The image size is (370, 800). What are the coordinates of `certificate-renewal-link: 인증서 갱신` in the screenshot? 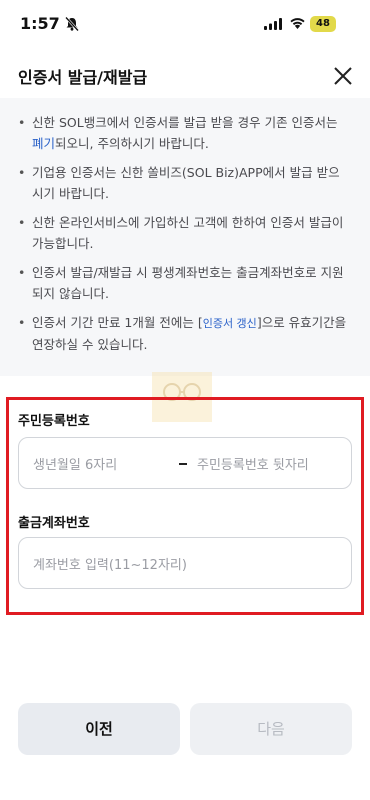 It's located at (230, 323).